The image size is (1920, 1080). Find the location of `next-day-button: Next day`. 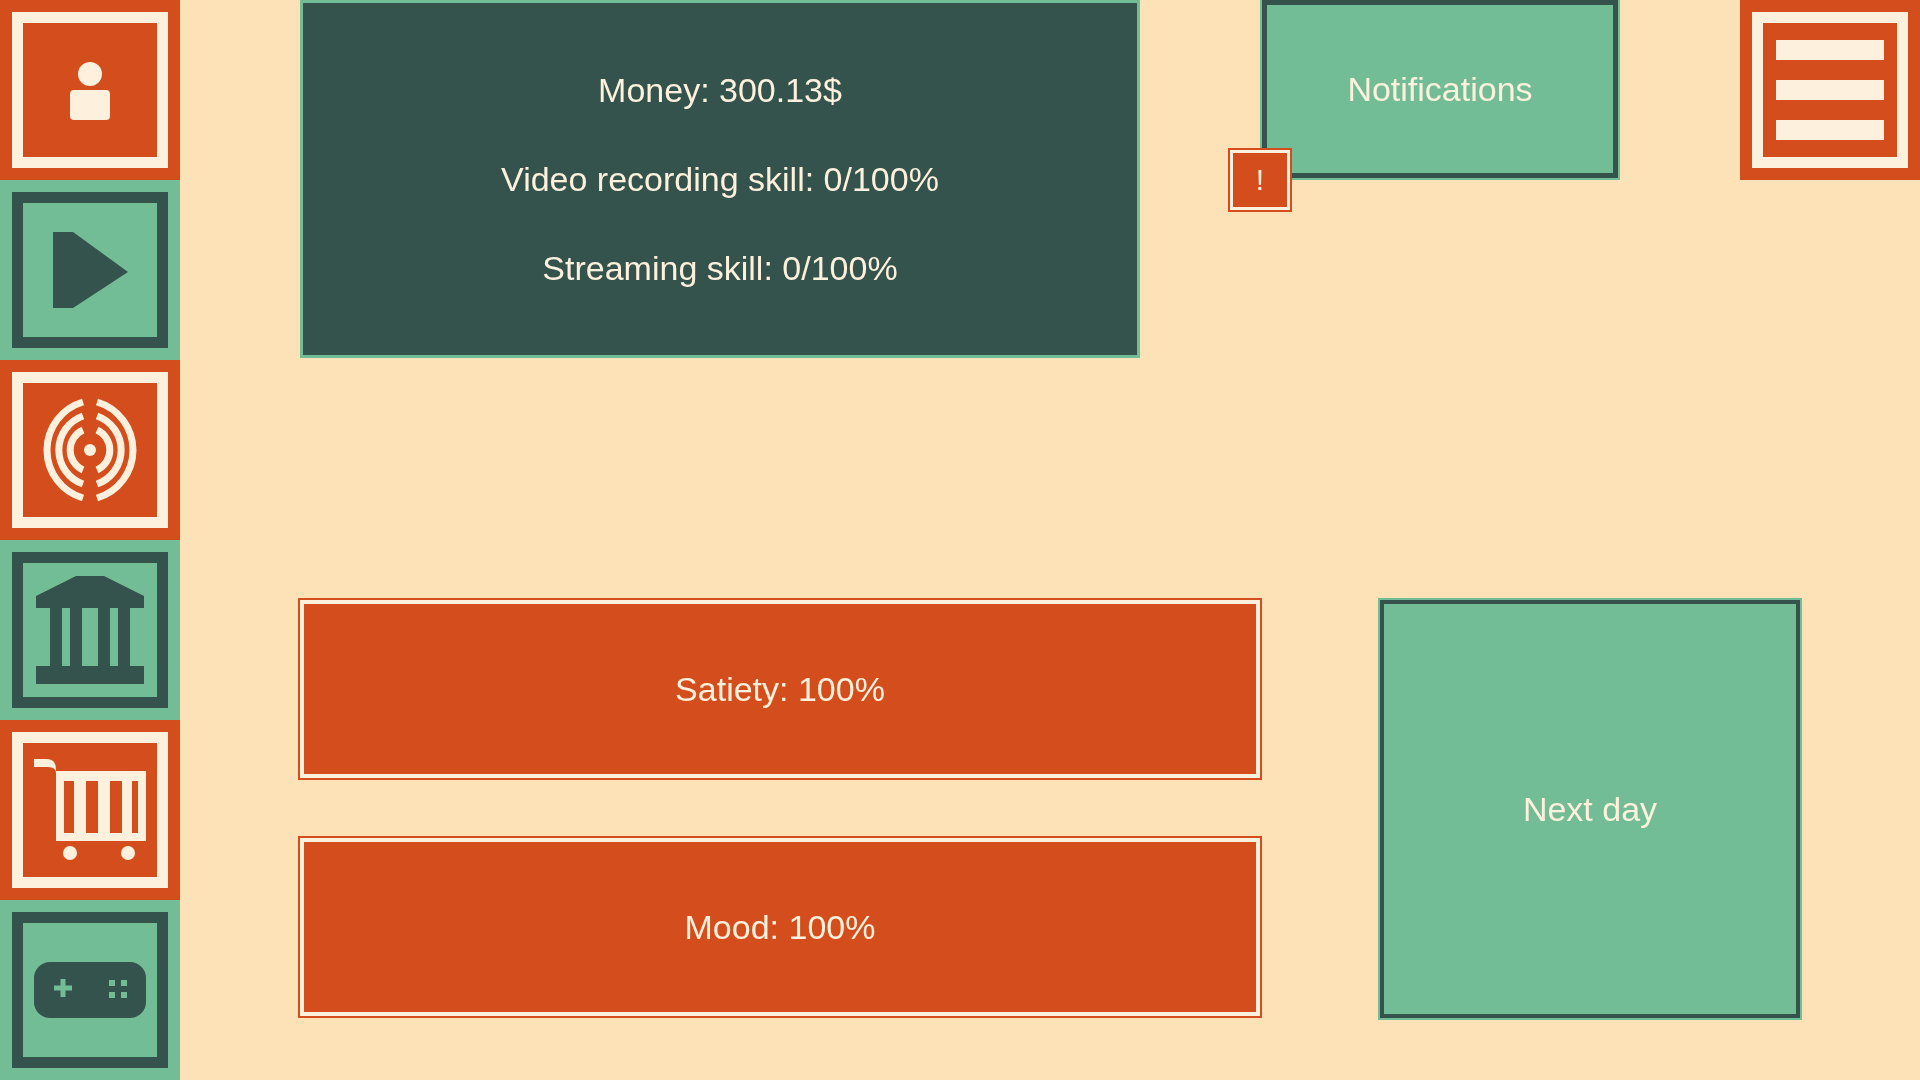

next-day-button: Next day is located at coordinates (1590, 809).